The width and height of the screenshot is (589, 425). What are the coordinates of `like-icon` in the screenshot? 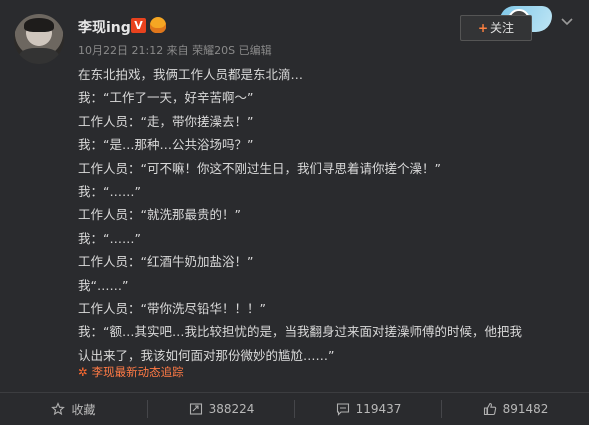 It's located at (490, 409).